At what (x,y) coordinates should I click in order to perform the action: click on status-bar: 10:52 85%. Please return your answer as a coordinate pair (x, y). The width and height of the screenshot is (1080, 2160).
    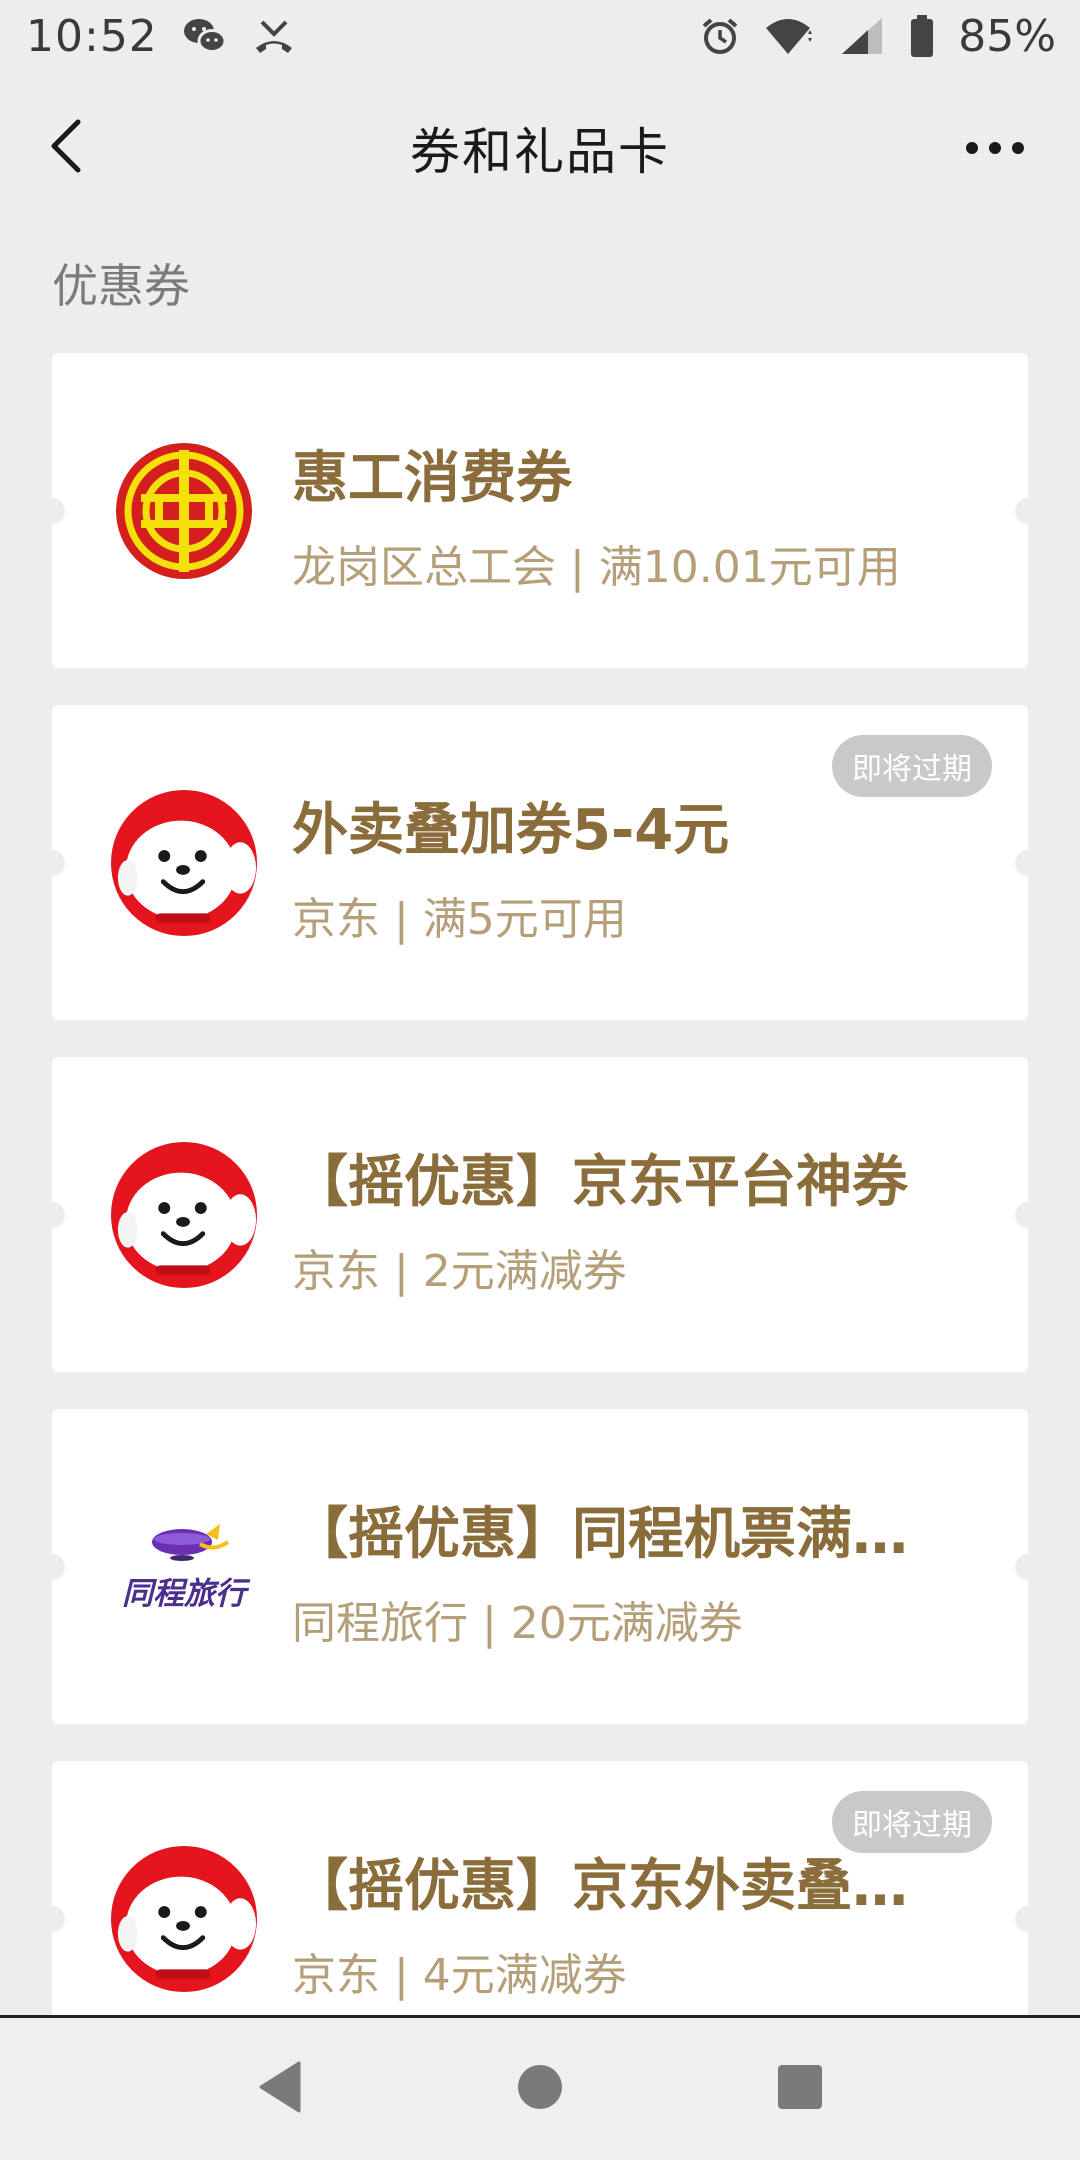
    Looking at the image, I should click on (540, 36).